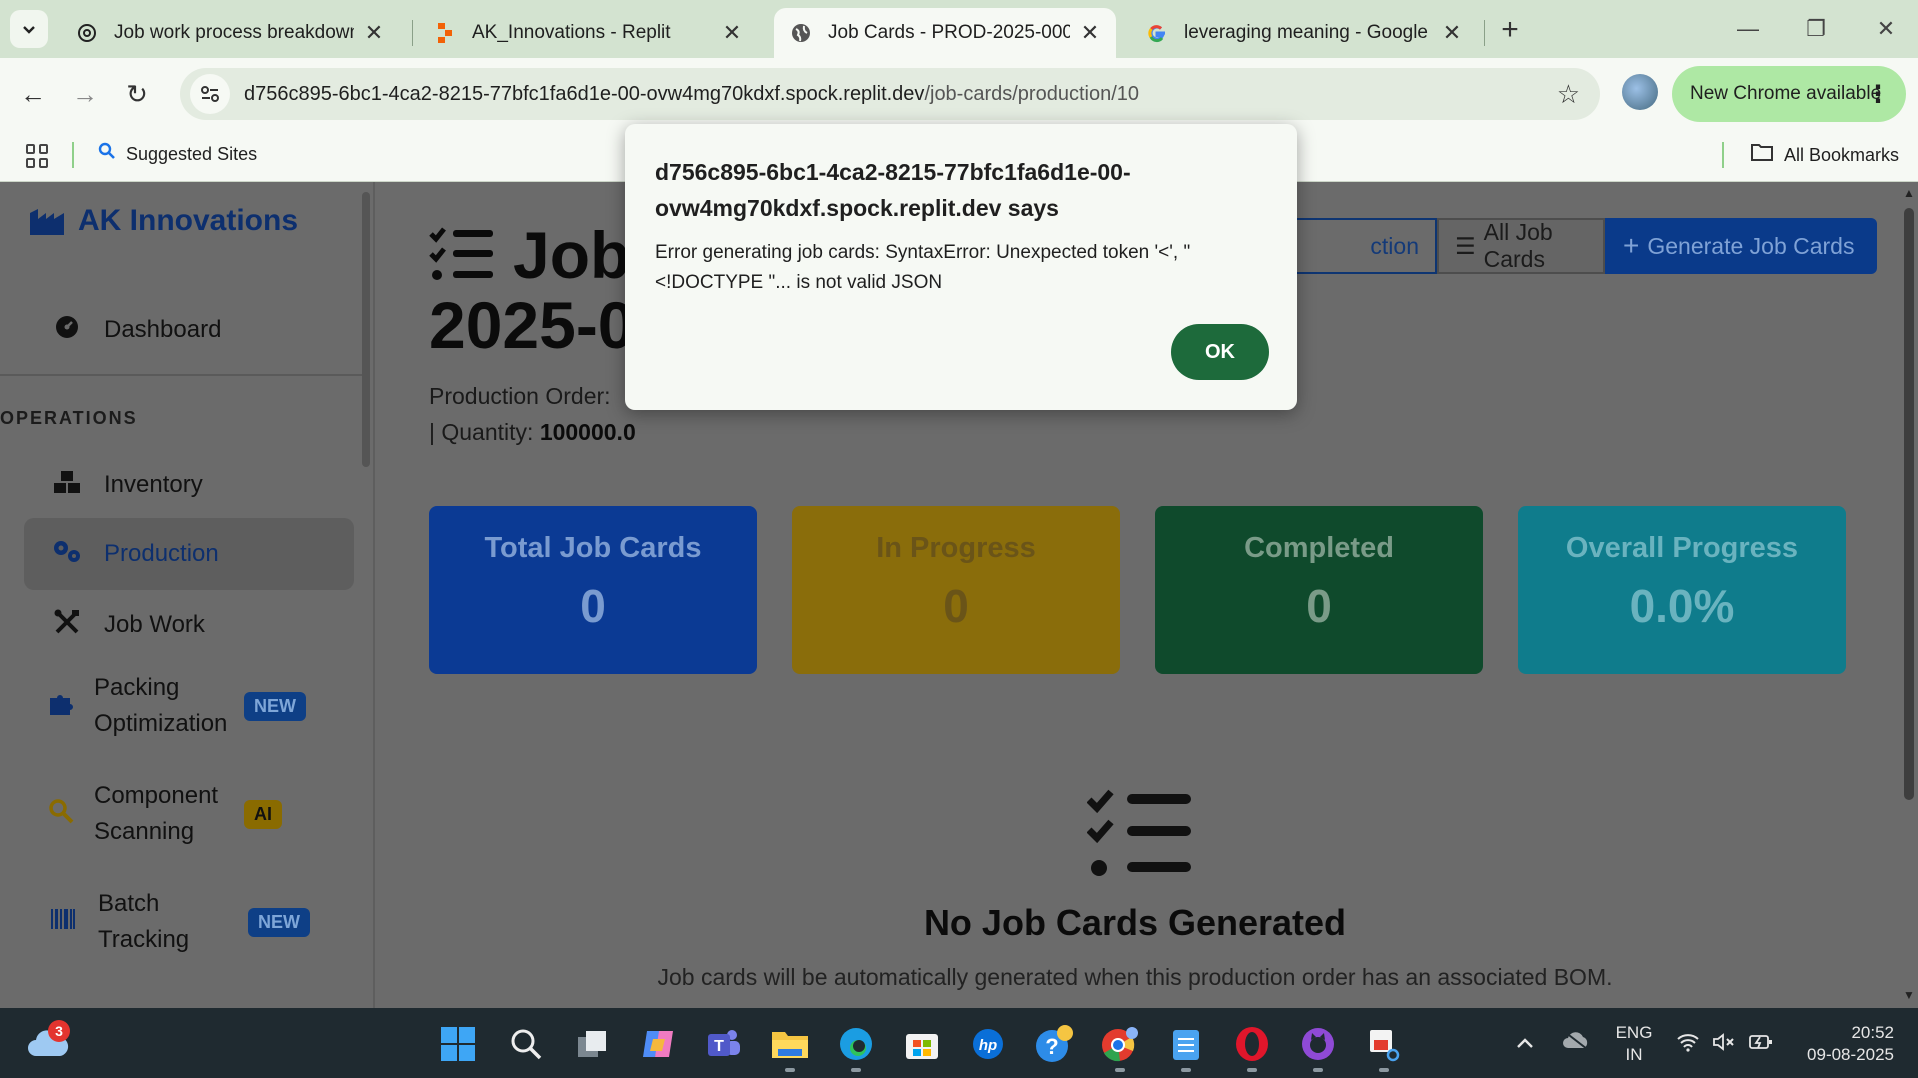  Describe the element at coordinates (1909, 504) in the screenshot. I see `scrollbar-thumb` at that location.